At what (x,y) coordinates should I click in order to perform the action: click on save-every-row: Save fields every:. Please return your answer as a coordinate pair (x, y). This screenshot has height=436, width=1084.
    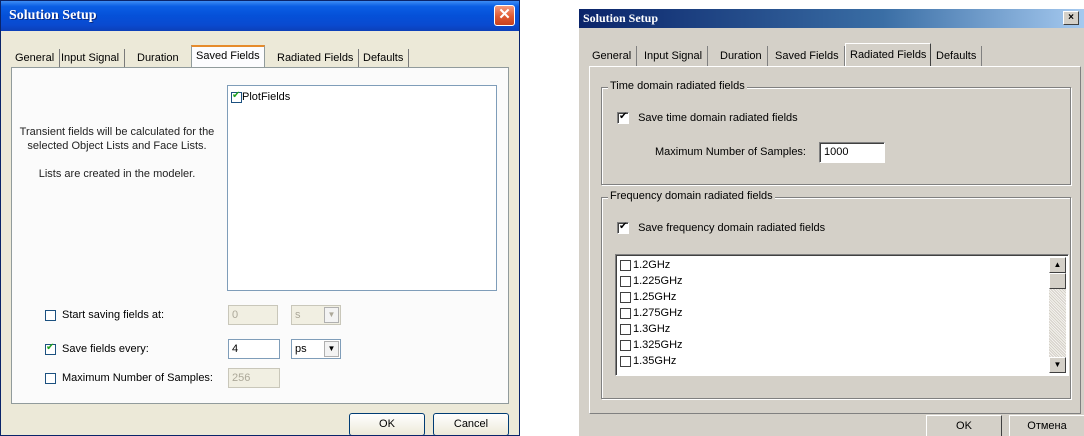
    Looking at the image, I should click on (97, 348).